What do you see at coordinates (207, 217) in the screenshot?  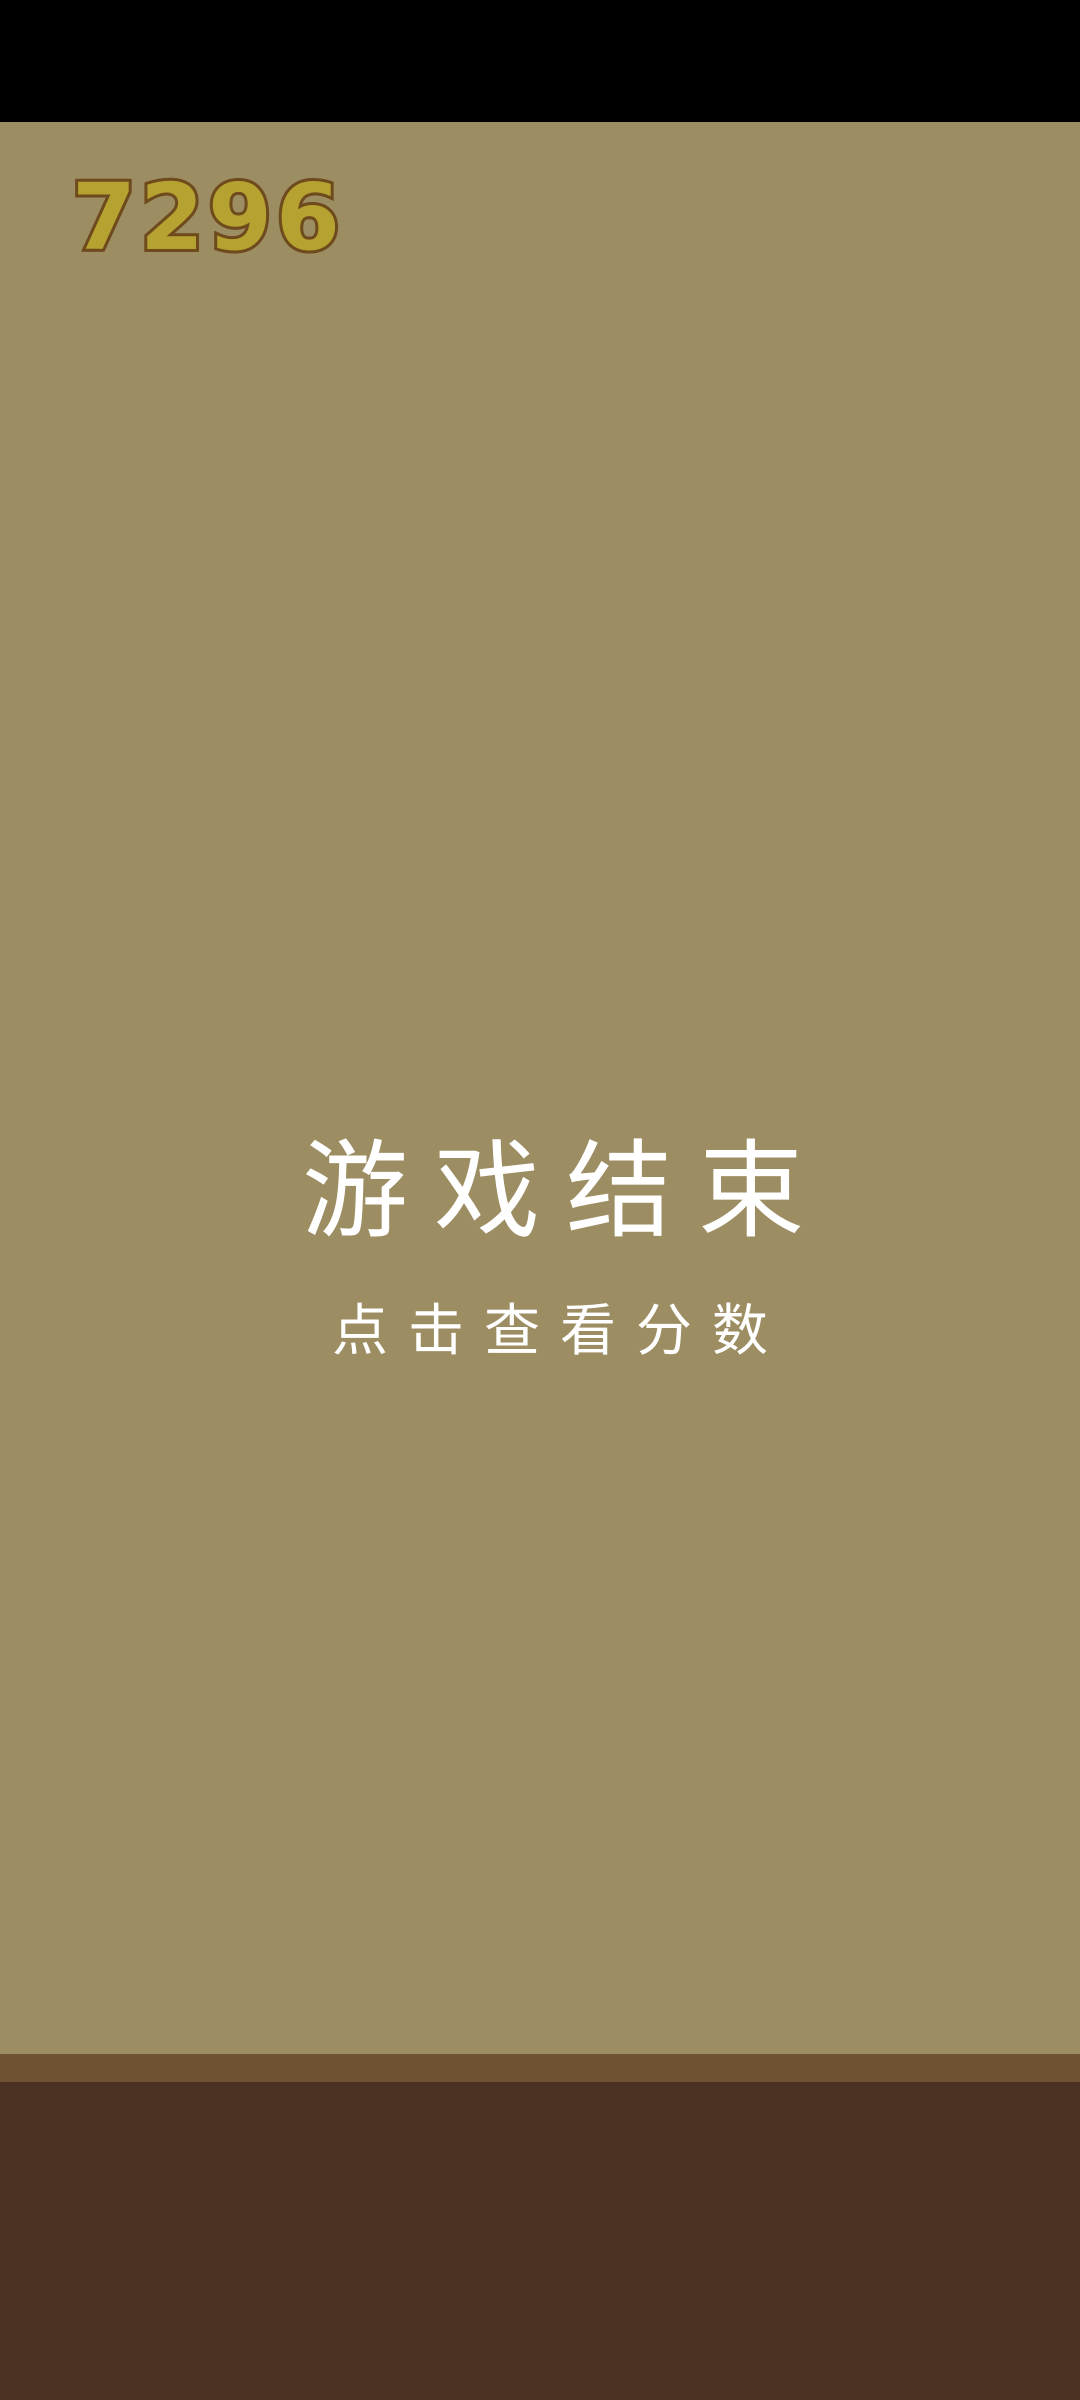 I see `score-counter: 7296` at bounding box center [207, 217].